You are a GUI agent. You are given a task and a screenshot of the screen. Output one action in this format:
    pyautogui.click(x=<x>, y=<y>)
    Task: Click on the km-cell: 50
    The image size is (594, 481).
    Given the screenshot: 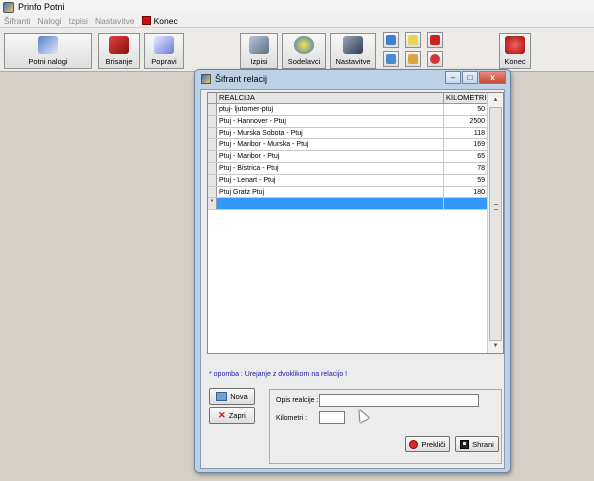 What is the action you would take?
    pyautogui.click(x=465, y=109)
    